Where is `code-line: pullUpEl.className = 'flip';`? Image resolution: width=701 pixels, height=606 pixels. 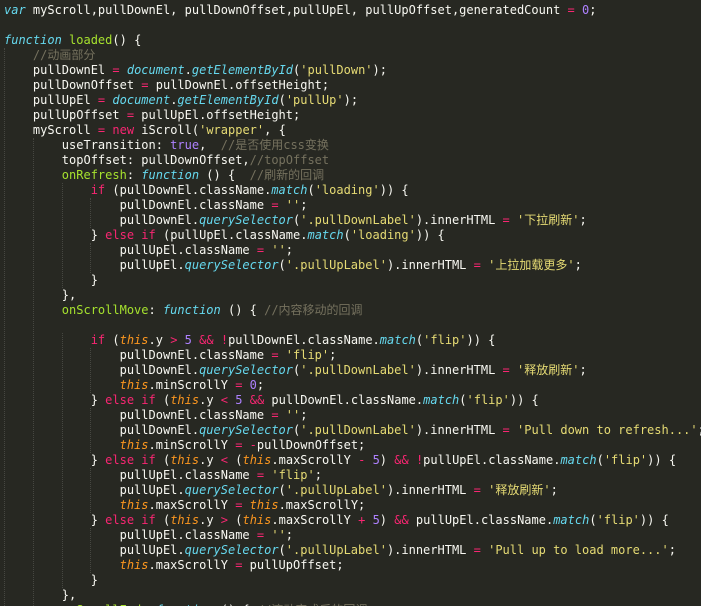 code-line: pullUpEl.className = 'flip'; is located at coordinates (163, 475).